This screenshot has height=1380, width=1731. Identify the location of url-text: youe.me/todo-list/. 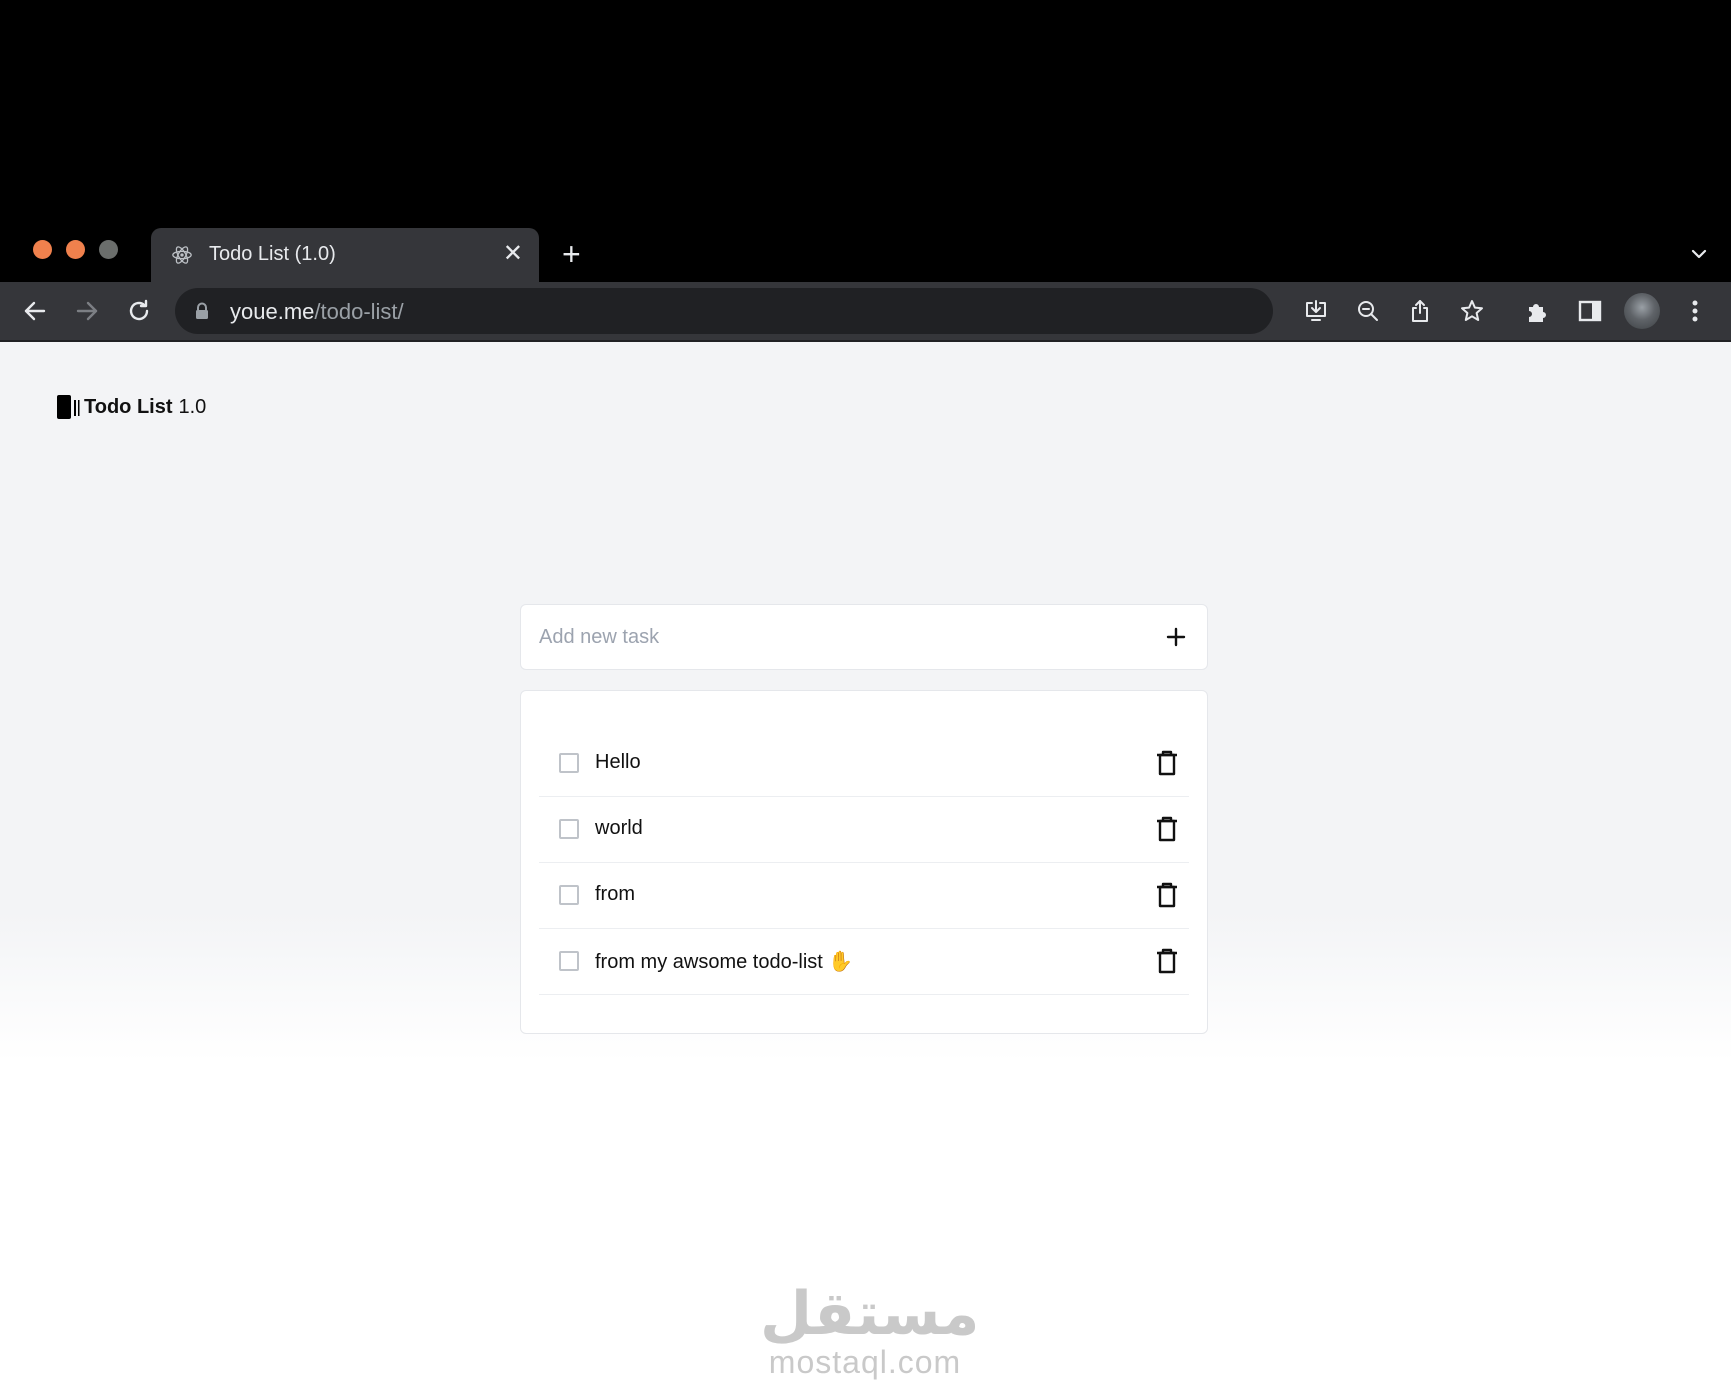
(317, 312).